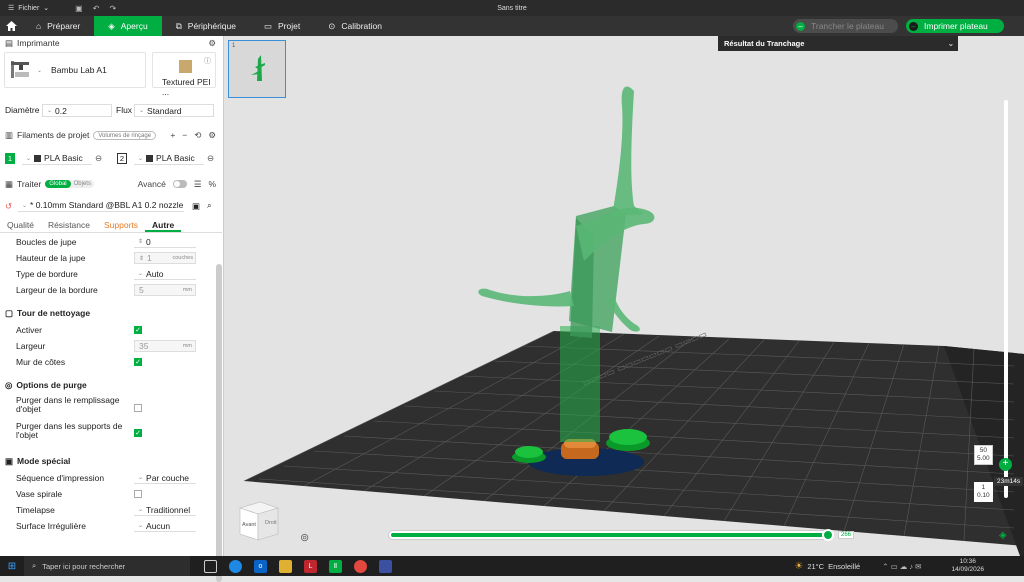 This screenshot has width=1024, height=582. I want to click on enable-checkbox: ✓, so click(138, 330).